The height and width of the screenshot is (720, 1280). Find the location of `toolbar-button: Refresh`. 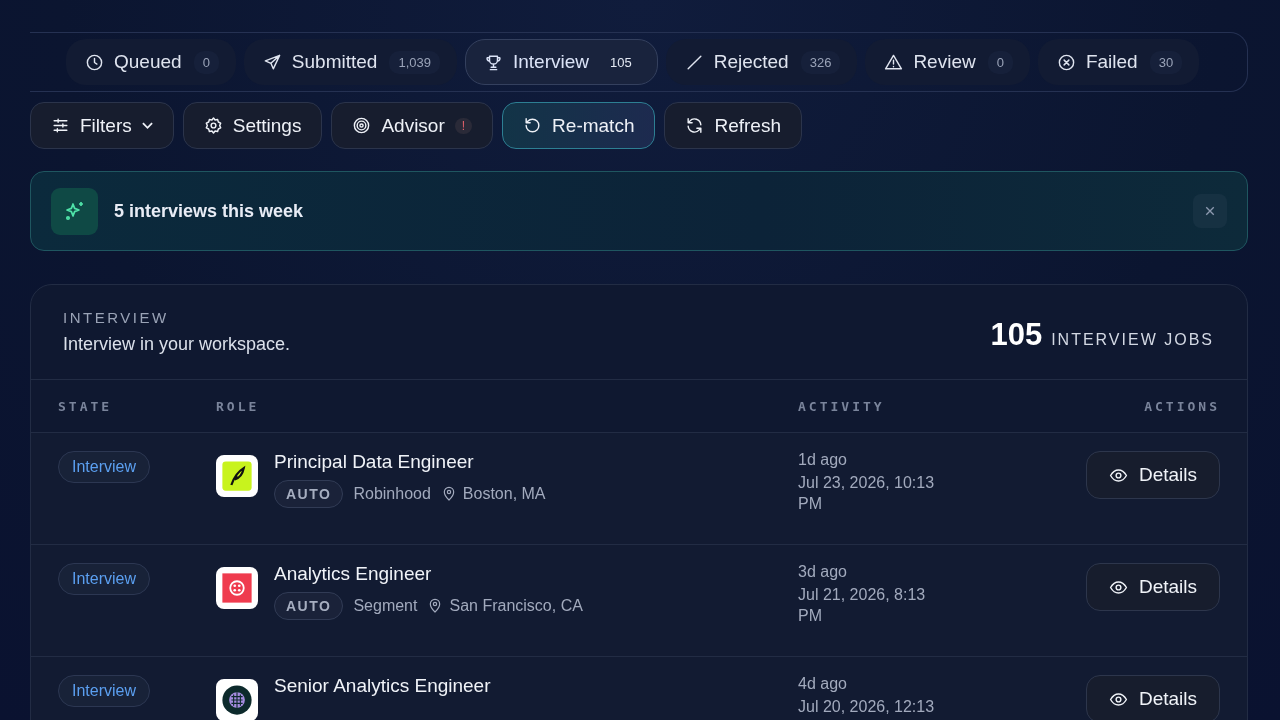

toolbar-button: Refresh is located at coordinates (733, 125).